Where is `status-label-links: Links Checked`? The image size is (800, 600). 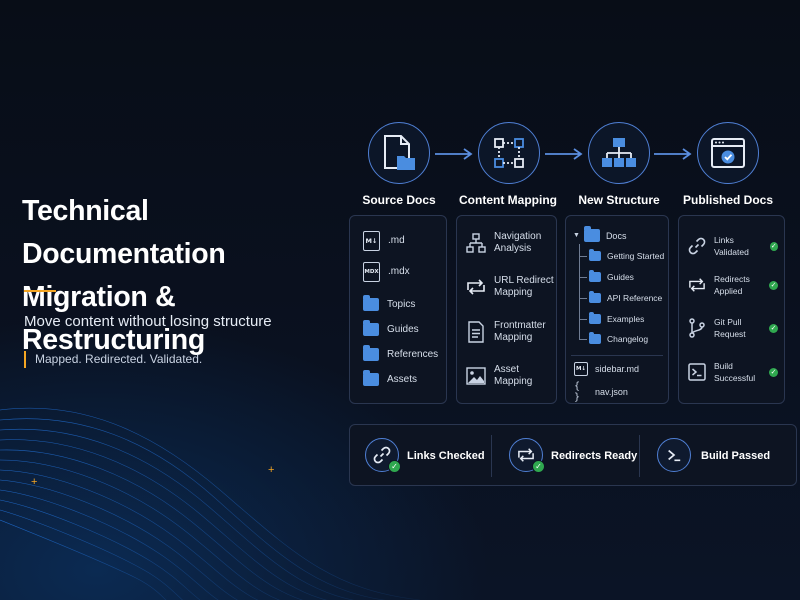 status-label-links: Links Checked is located at coordinates (446, 456).